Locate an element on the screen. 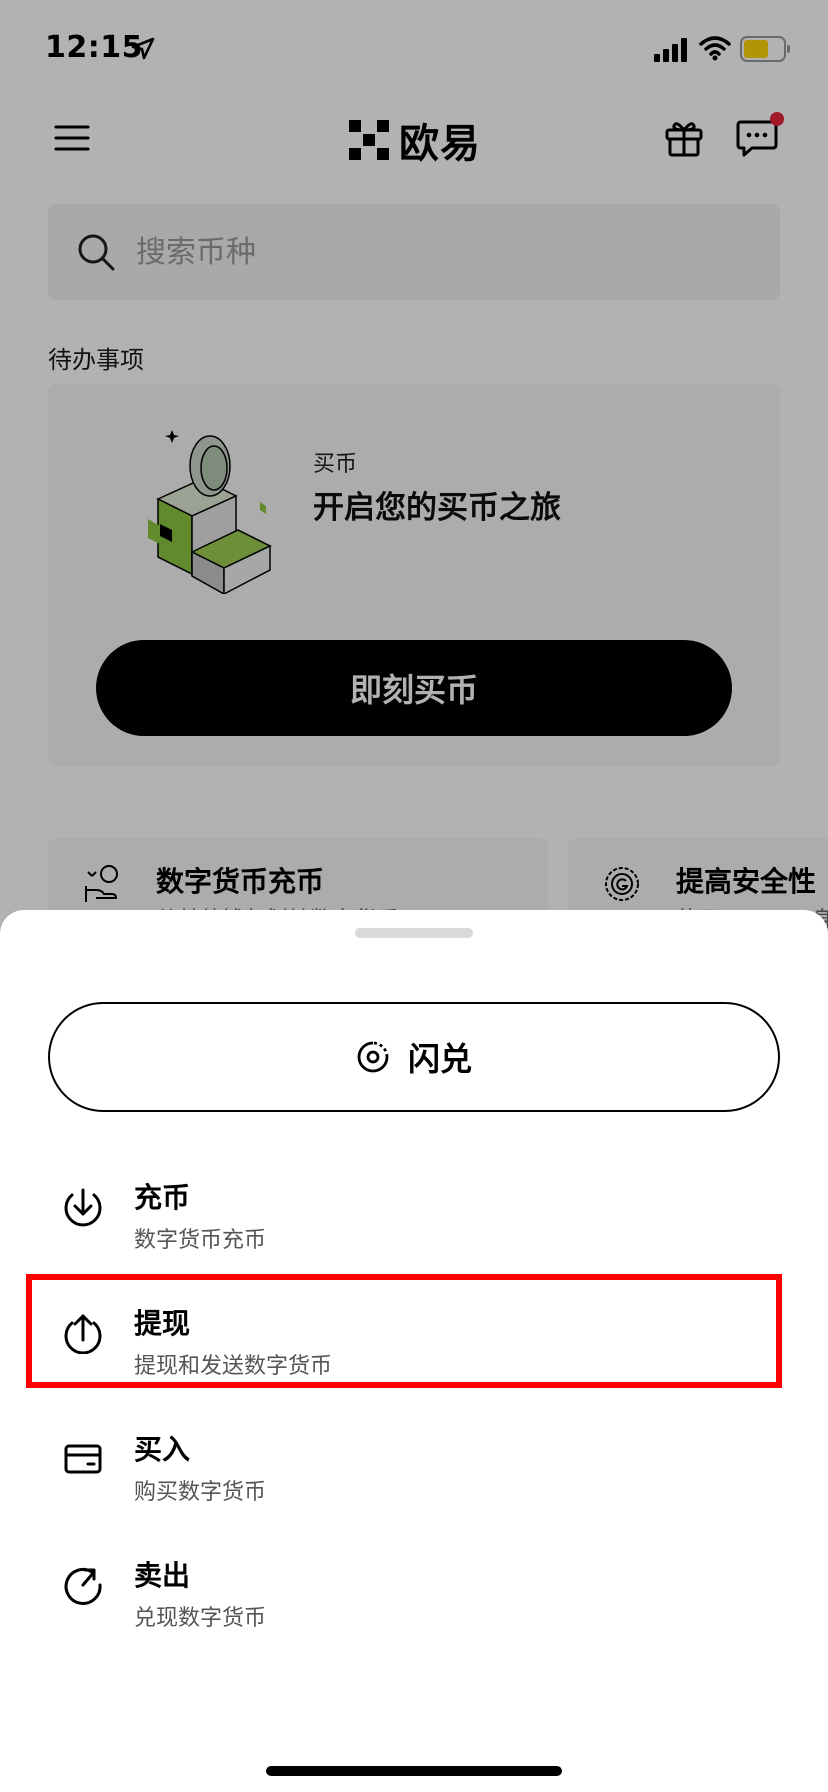 Image resolution: width=828 pixels, height=1792 pixels. sell-icon is located at coordinates (83, 1586).